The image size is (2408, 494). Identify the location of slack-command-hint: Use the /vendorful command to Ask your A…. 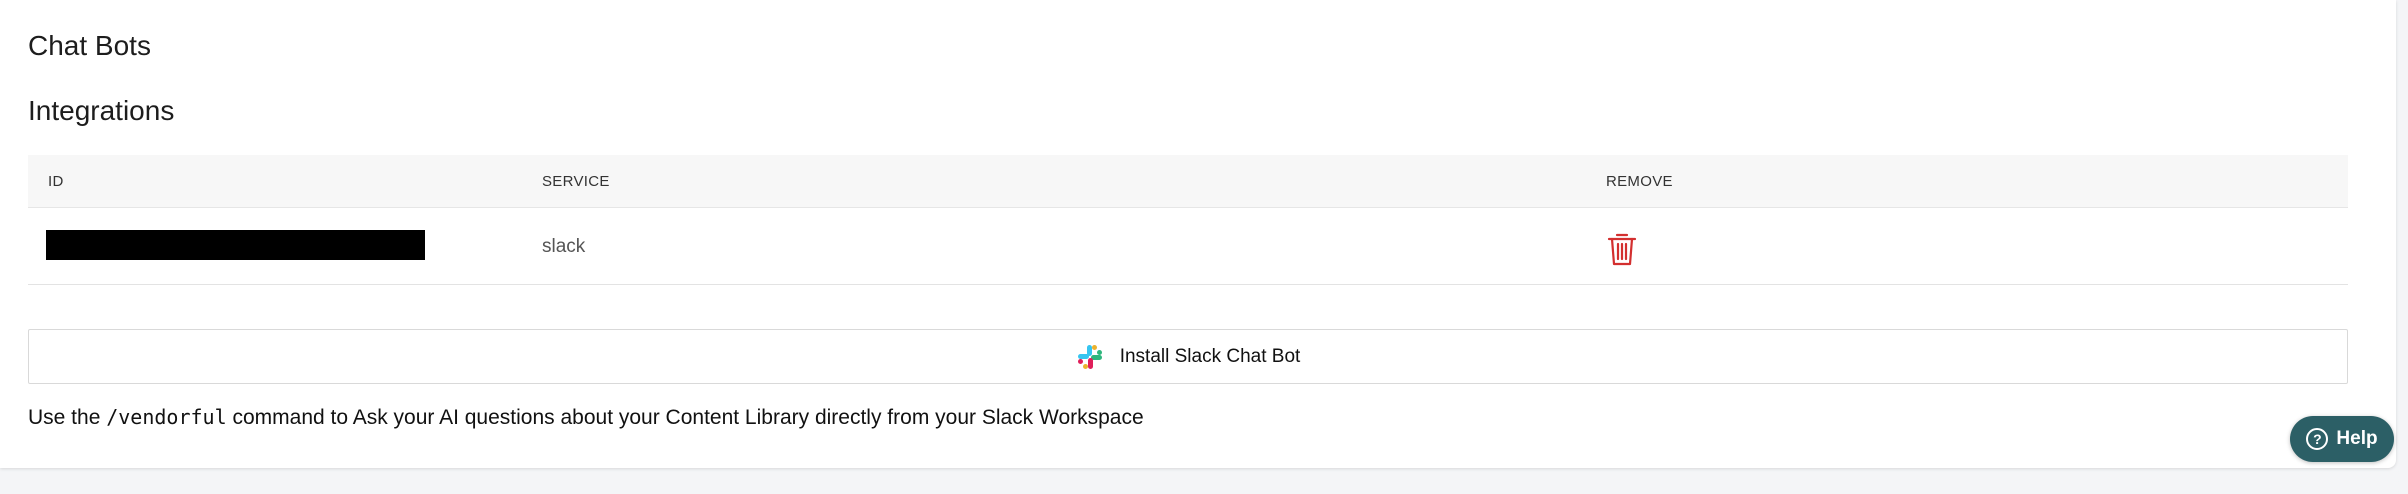
(586, 417).